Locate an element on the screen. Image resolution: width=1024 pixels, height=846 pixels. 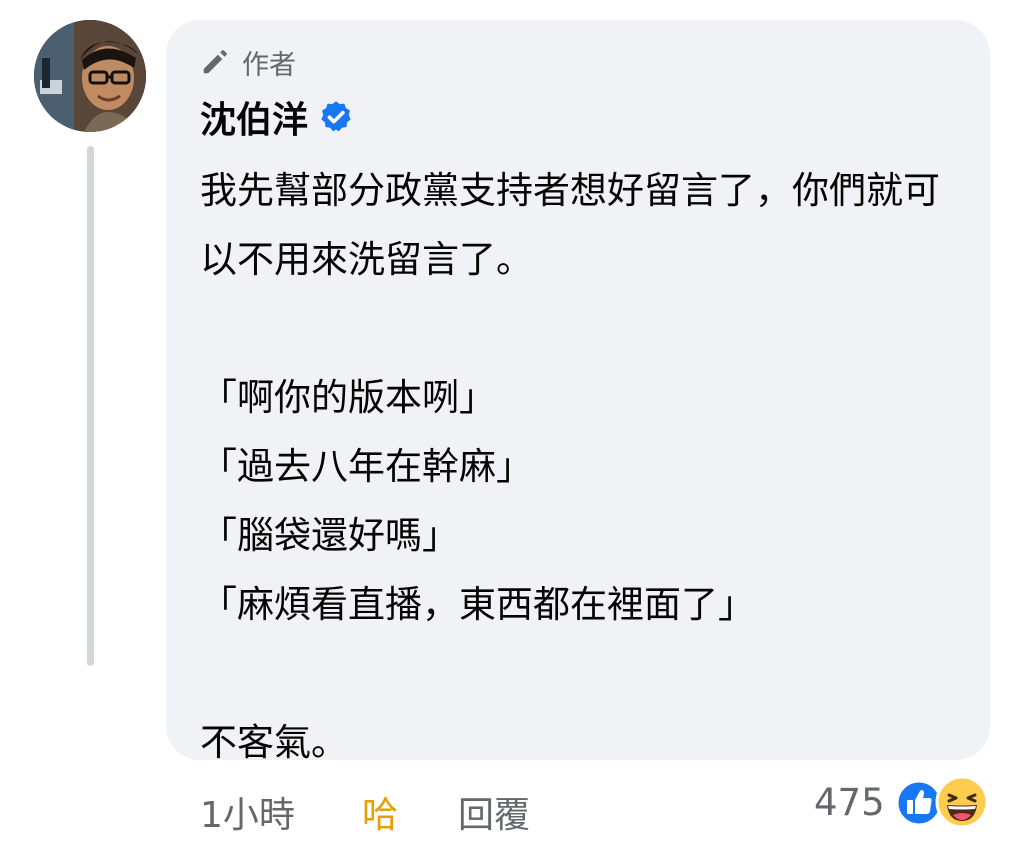
reaction-count: 475 is located at coordinates (849, 802).